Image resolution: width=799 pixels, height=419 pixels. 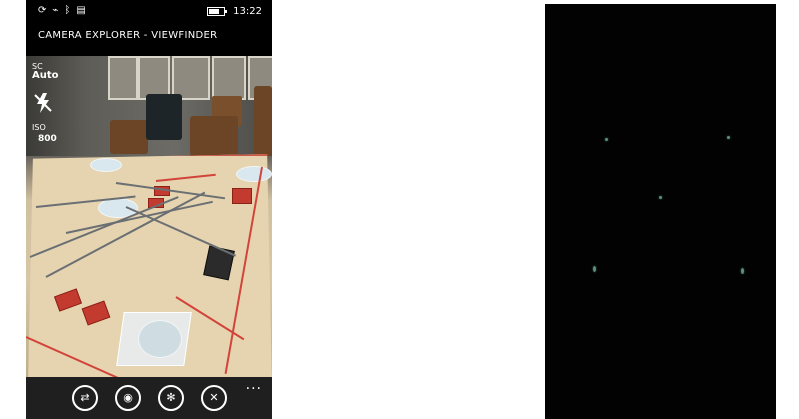 I want to click on switch-camera-button: ⇄, so click(x=85, y=398).